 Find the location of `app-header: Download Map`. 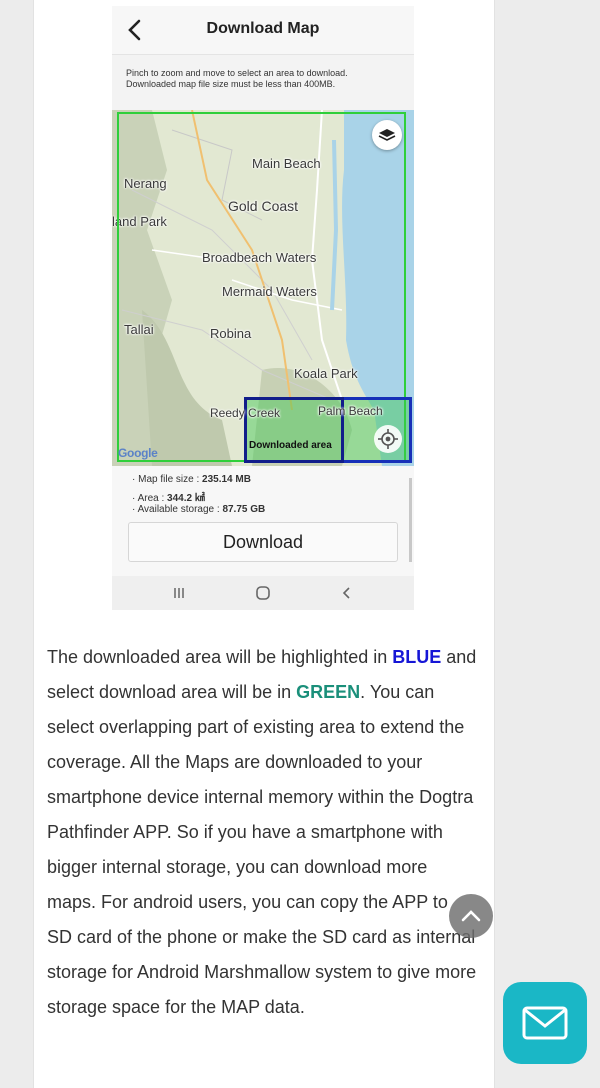

app-header: Download Map is located at coordinates (263, 30).